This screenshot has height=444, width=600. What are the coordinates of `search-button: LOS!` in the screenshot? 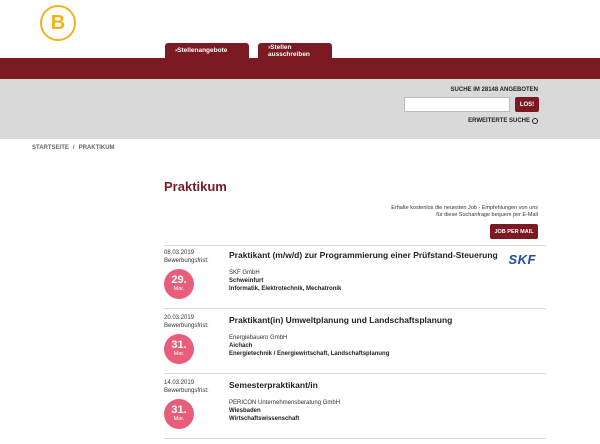 It's located at (527, 104).